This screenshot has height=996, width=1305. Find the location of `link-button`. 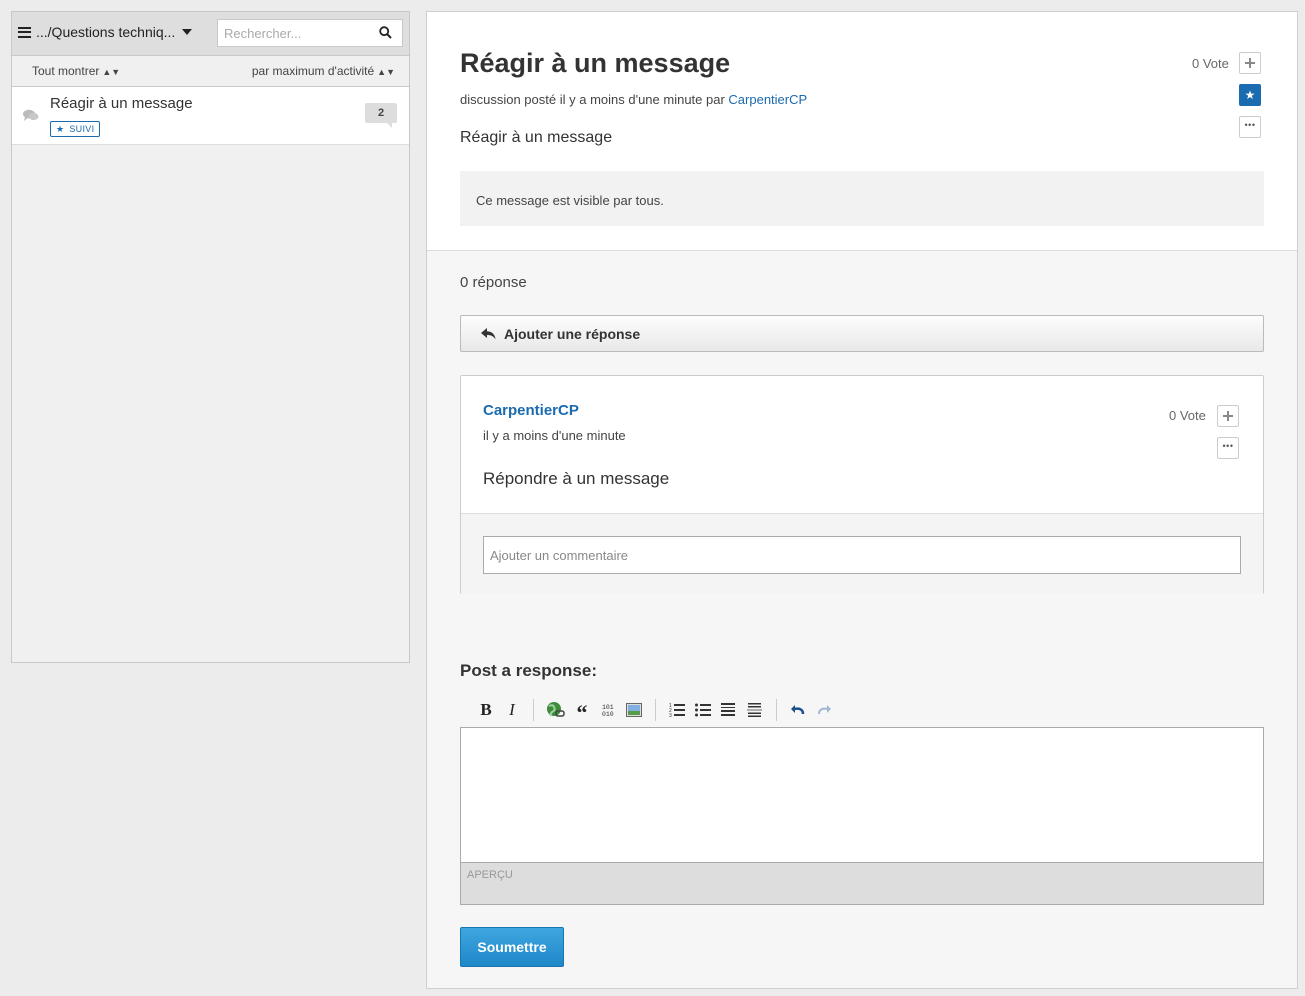

link-button is located at coordinates (555, 710).